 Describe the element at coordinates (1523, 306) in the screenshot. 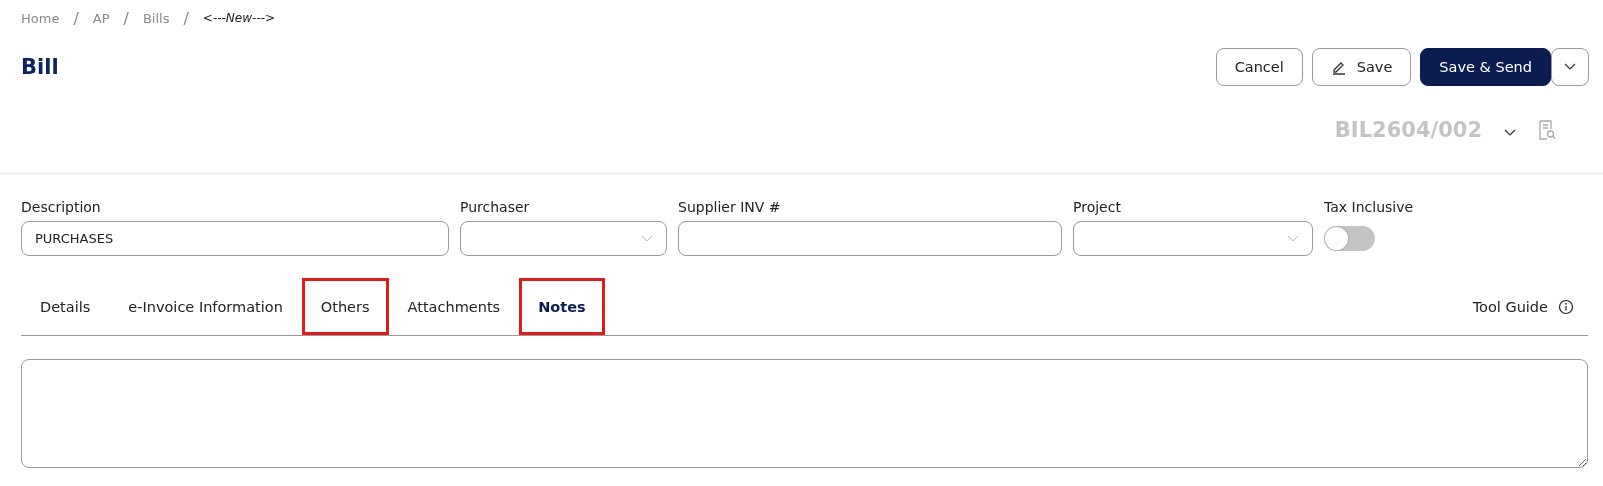

I see `tool-guide-button: Tool Guide` at that location.